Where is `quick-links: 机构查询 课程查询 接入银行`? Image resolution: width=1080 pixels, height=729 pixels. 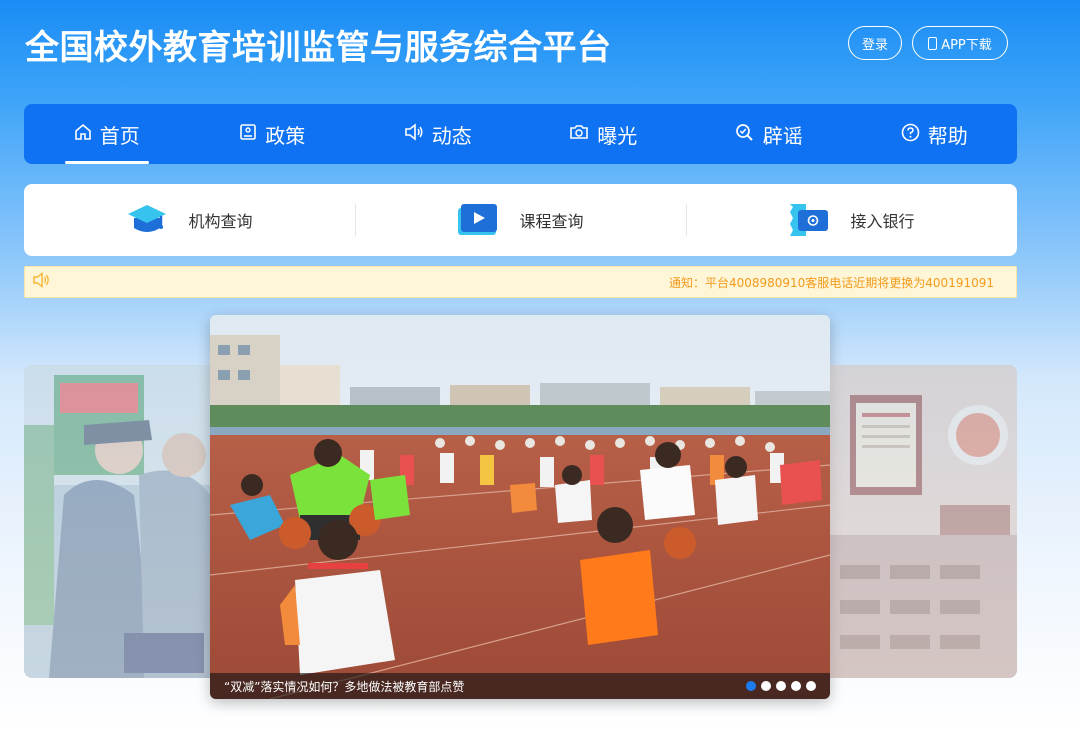
quick-links: 机构查询 课程查询 接入银行 is located at coordinates (520, 220).